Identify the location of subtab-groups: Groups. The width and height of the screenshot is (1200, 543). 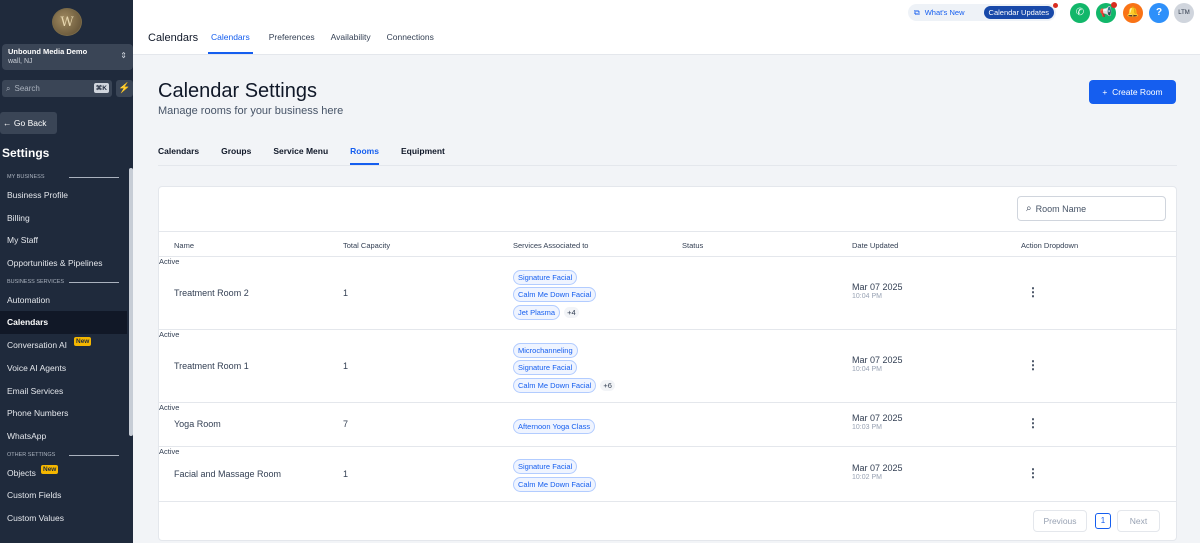
(236, 155).